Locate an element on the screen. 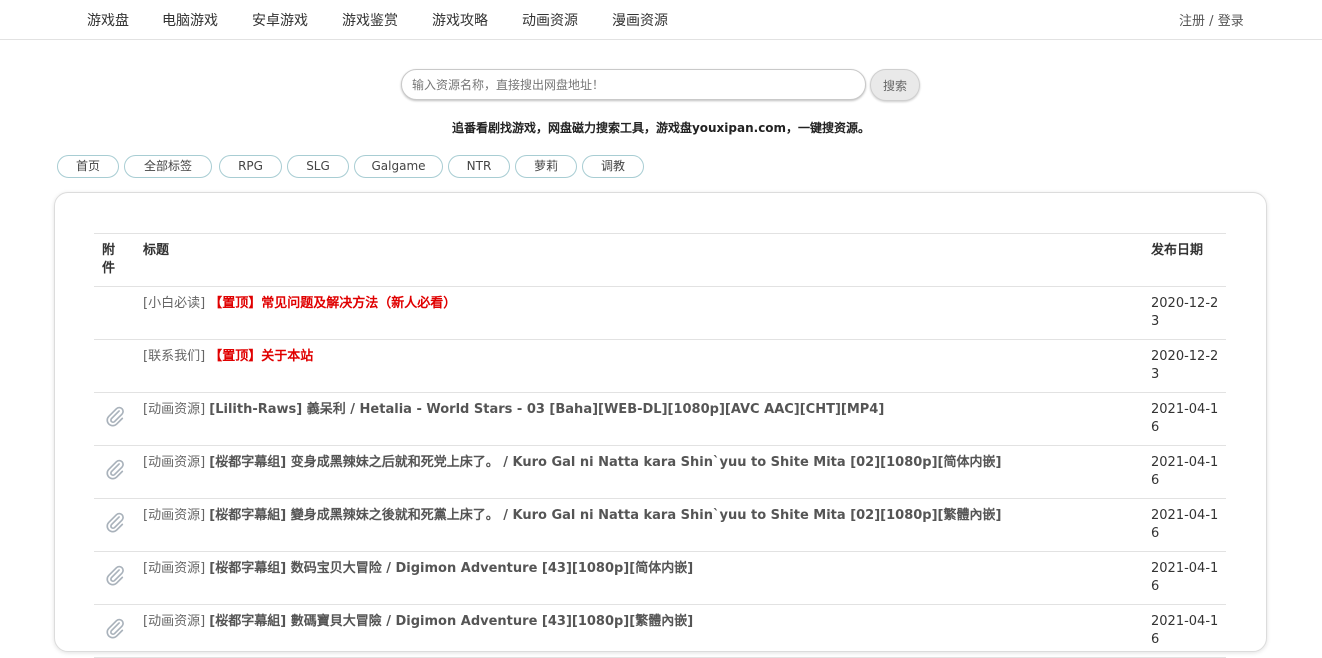 Image resolution: width=1322 pixels, height=658 pixels. site-slogan: 追番看剧找游戏，网盘磁力搜索工具，游戏盘youxipan.com，一键搜资源。 is located at coordinates (661, 128).